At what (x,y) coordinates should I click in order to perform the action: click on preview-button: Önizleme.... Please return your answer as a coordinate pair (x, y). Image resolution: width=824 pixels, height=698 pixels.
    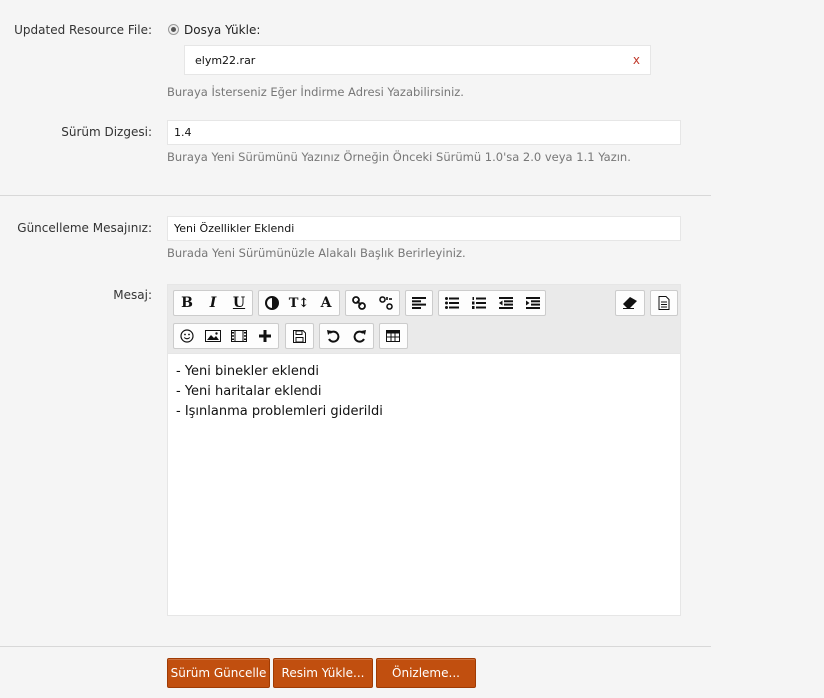
    Looking at the image, I should click on (426, 673).